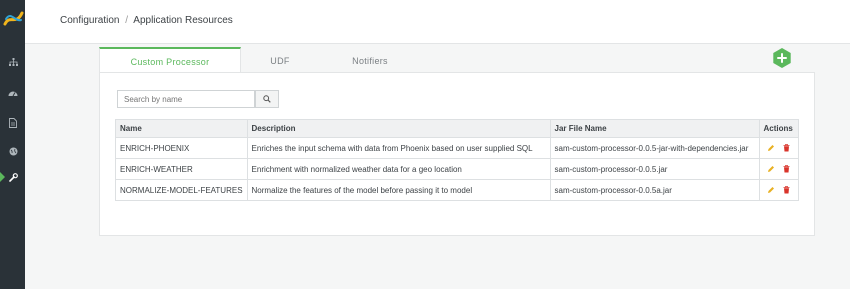 The image size is (850, 289). What do you see at coordinates (186, 99) in the screenshot?
I see `search-input` at bounding box center [186, 99].